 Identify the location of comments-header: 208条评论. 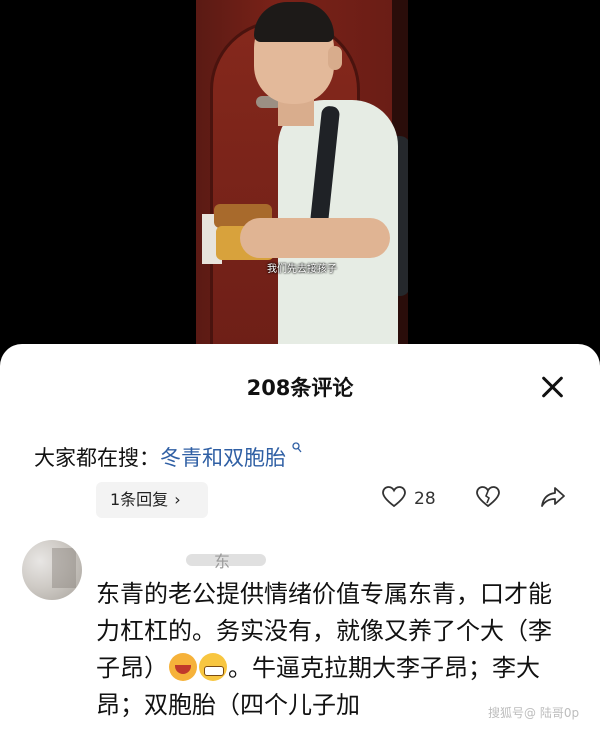
(300, 384).